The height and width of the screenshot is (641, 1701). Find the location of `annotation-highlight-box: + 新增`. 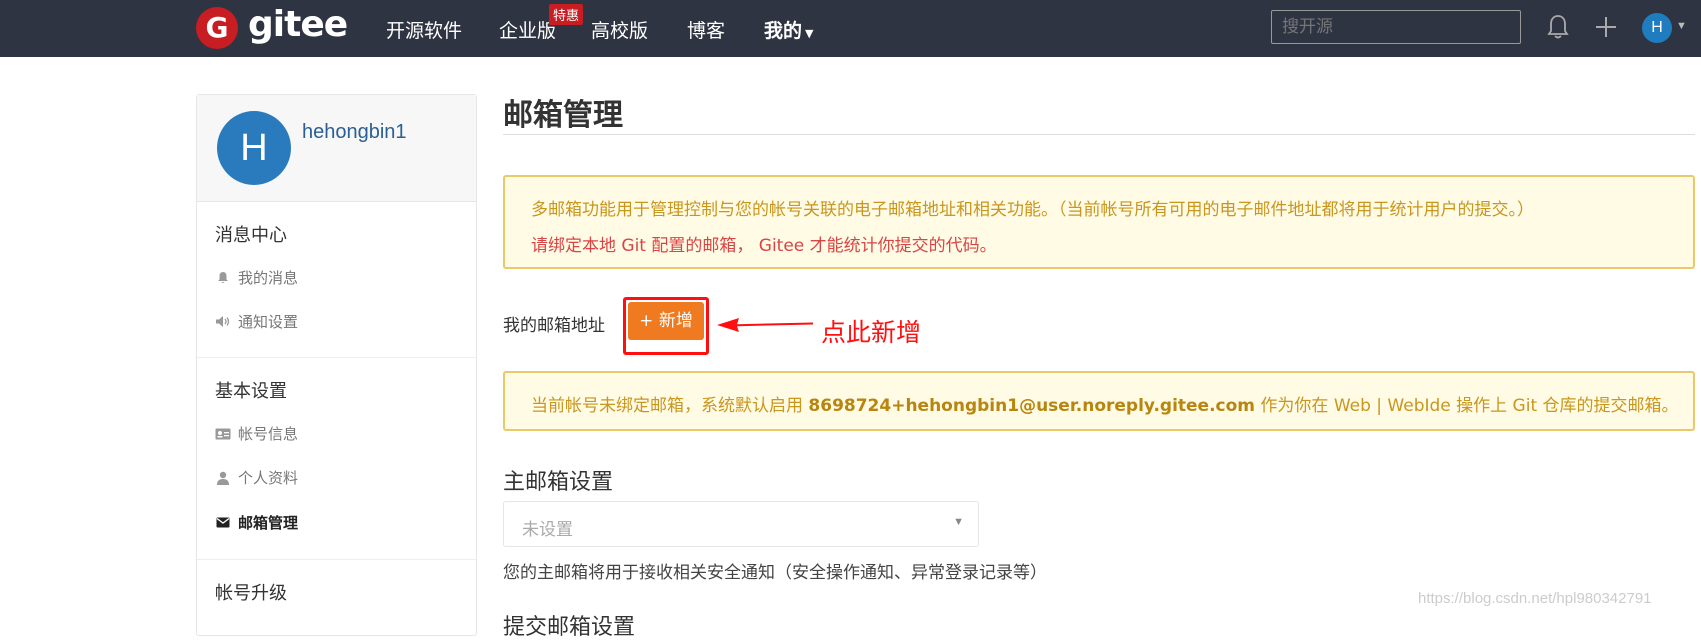

annotation-highlight-box: + 新增 is located at coordinates (666, 326).